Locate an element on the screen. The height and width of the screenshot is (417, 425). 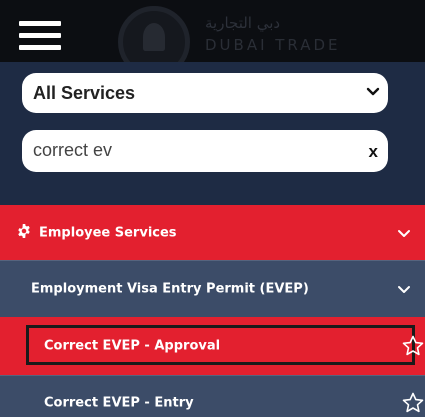
menu-subcategory-evep: Employment Visa Entry Permit (EVEP) is located at coordinates (212, 288).